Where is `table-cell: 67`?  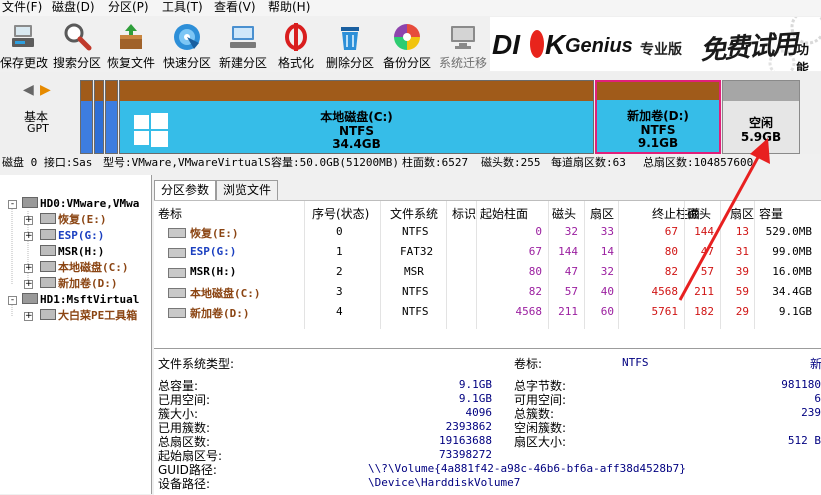
table-cell: 67 is located at coordinates (535, 251).